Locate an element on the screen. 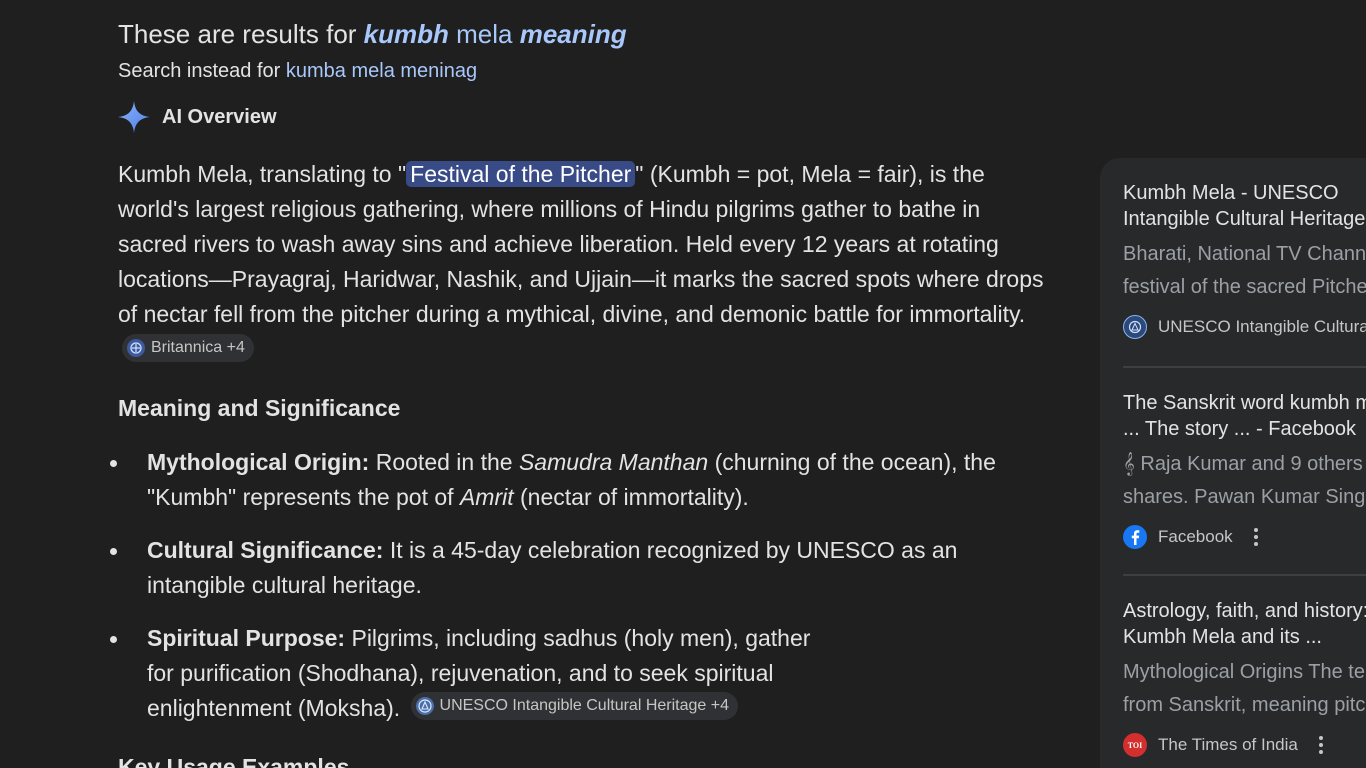 This screenshot has height=768, width=1366. source-site: UNESCO Intangible Cultural Heritage is located at coordinates (1244, 327).